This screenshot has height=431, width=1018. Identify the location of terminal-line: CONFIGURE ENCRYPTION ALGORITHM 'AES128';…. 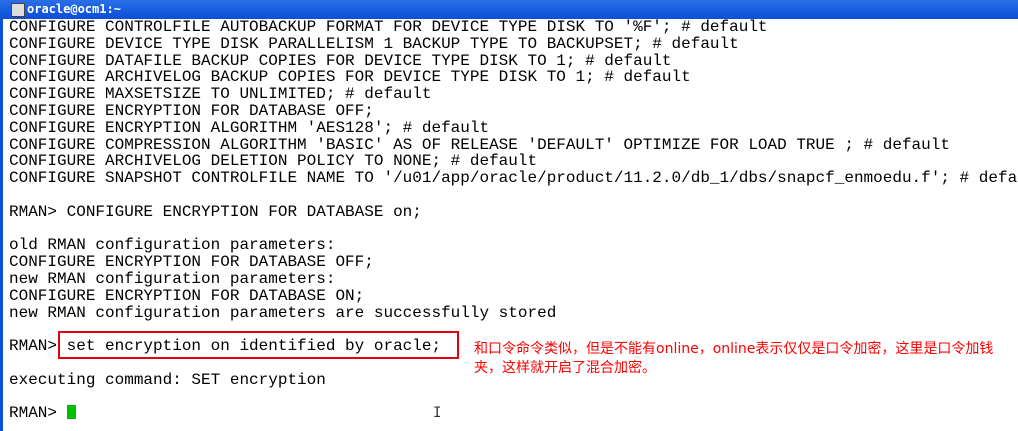
(249, 127).